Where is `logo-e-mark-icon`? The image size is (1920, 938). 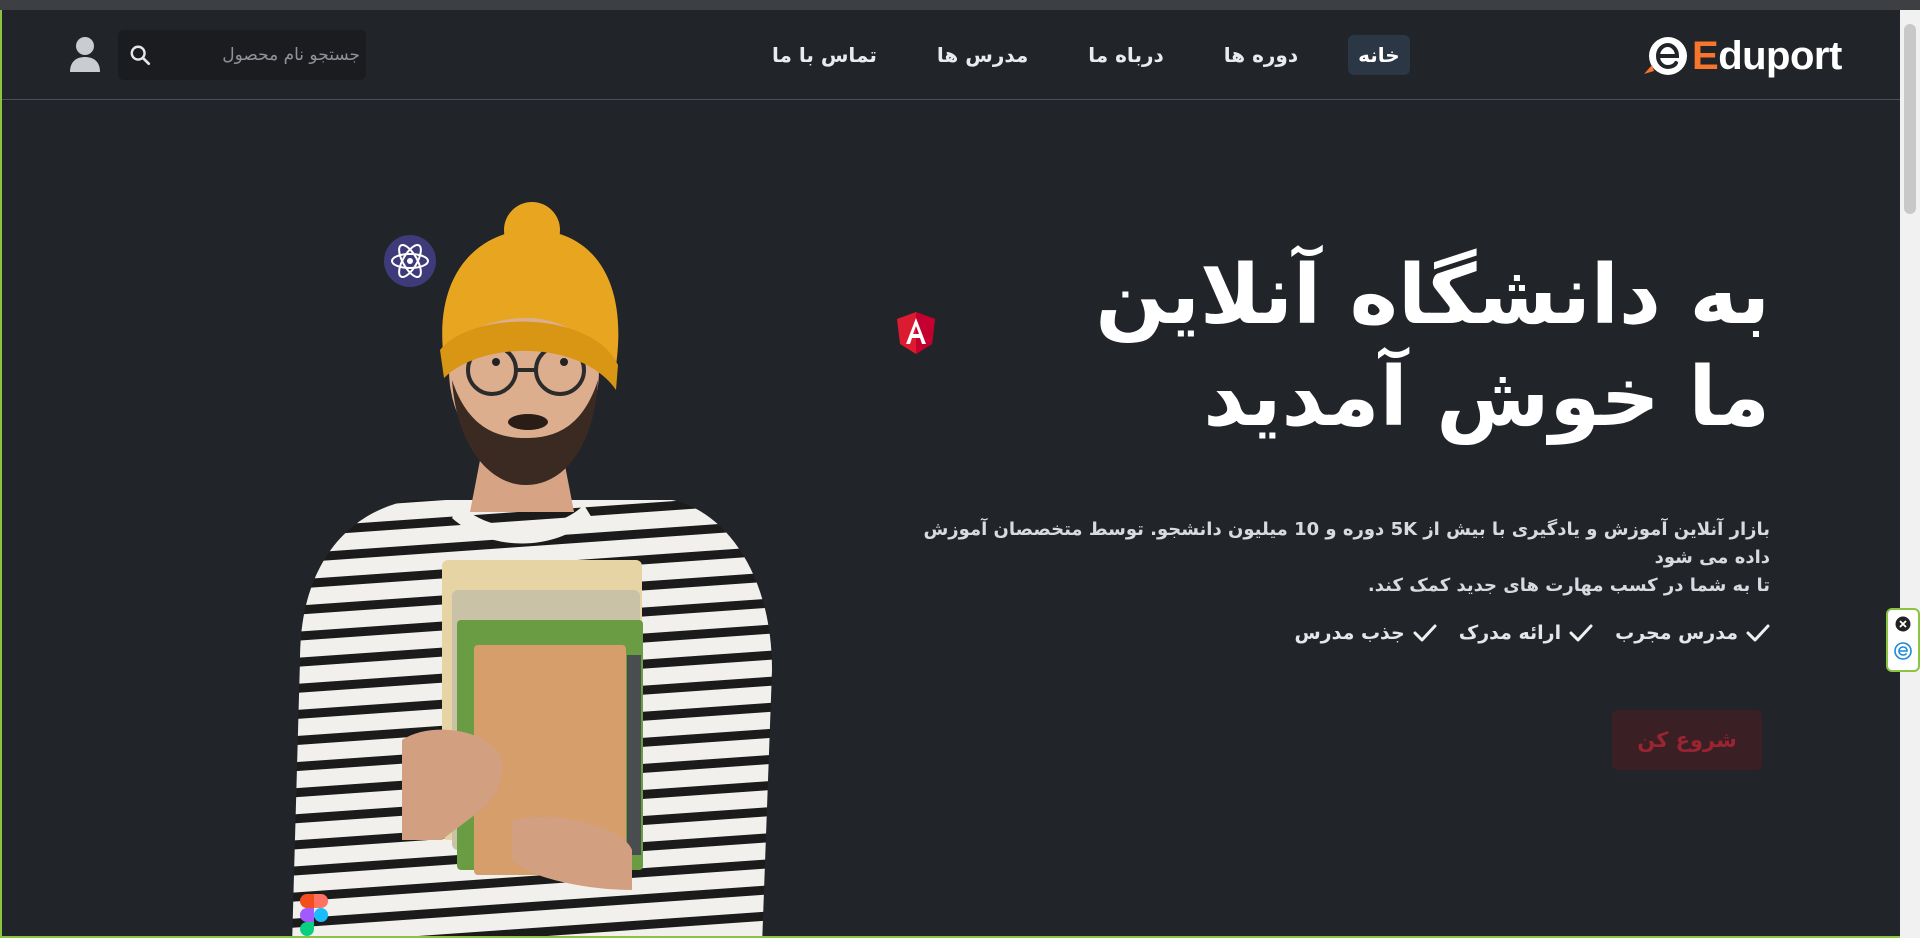 logo-e-mark-icon is located at coordinates (1665, 56).